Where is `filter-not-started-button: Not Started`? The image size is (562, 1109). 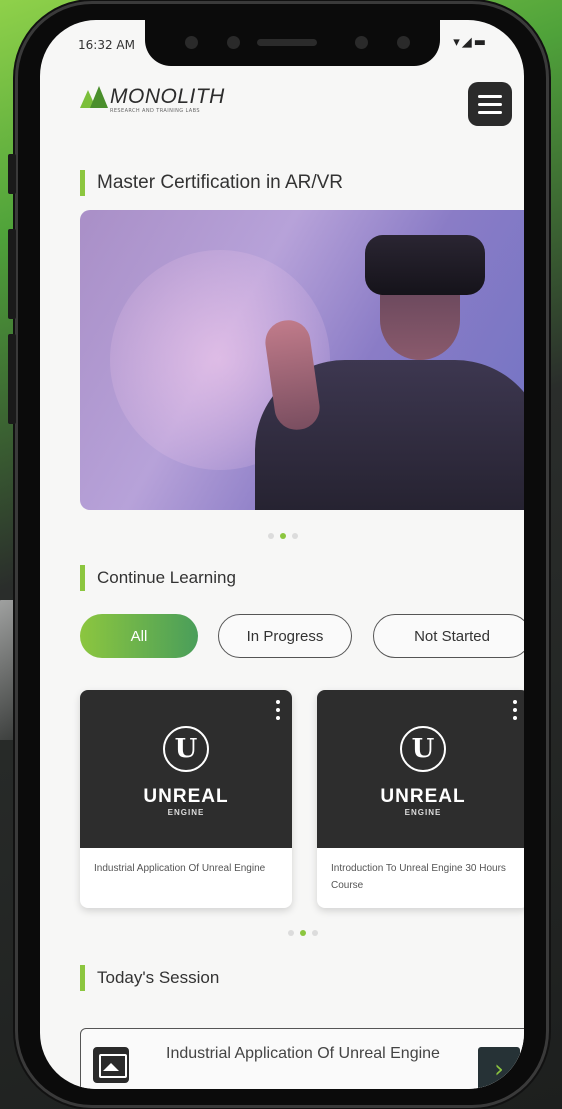 filter-not-started-button: Not Started is located at coordinates (448, 636).